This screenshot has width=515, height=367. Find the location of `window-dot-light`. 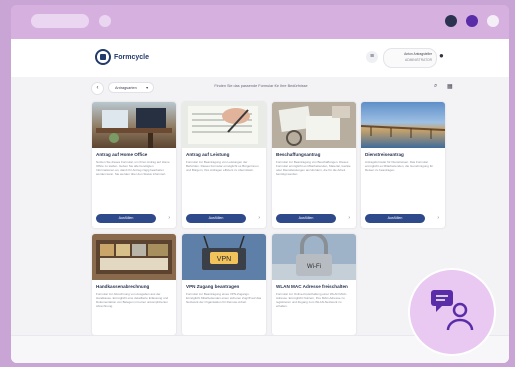

window-dot-light is located at coordinates (105, 21).